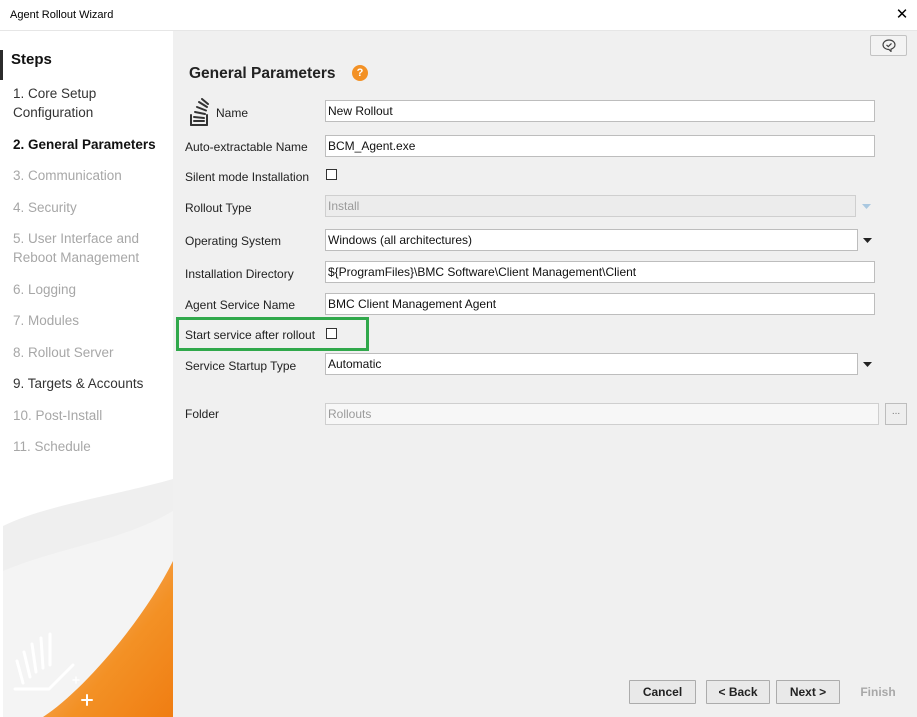 This screenshot has width=917, height=717. What do you see at coordinates (92, 352) in the screenshot?
I see `step-rollout-server: 8. Rollout Server` at bounding box center [92, 352].